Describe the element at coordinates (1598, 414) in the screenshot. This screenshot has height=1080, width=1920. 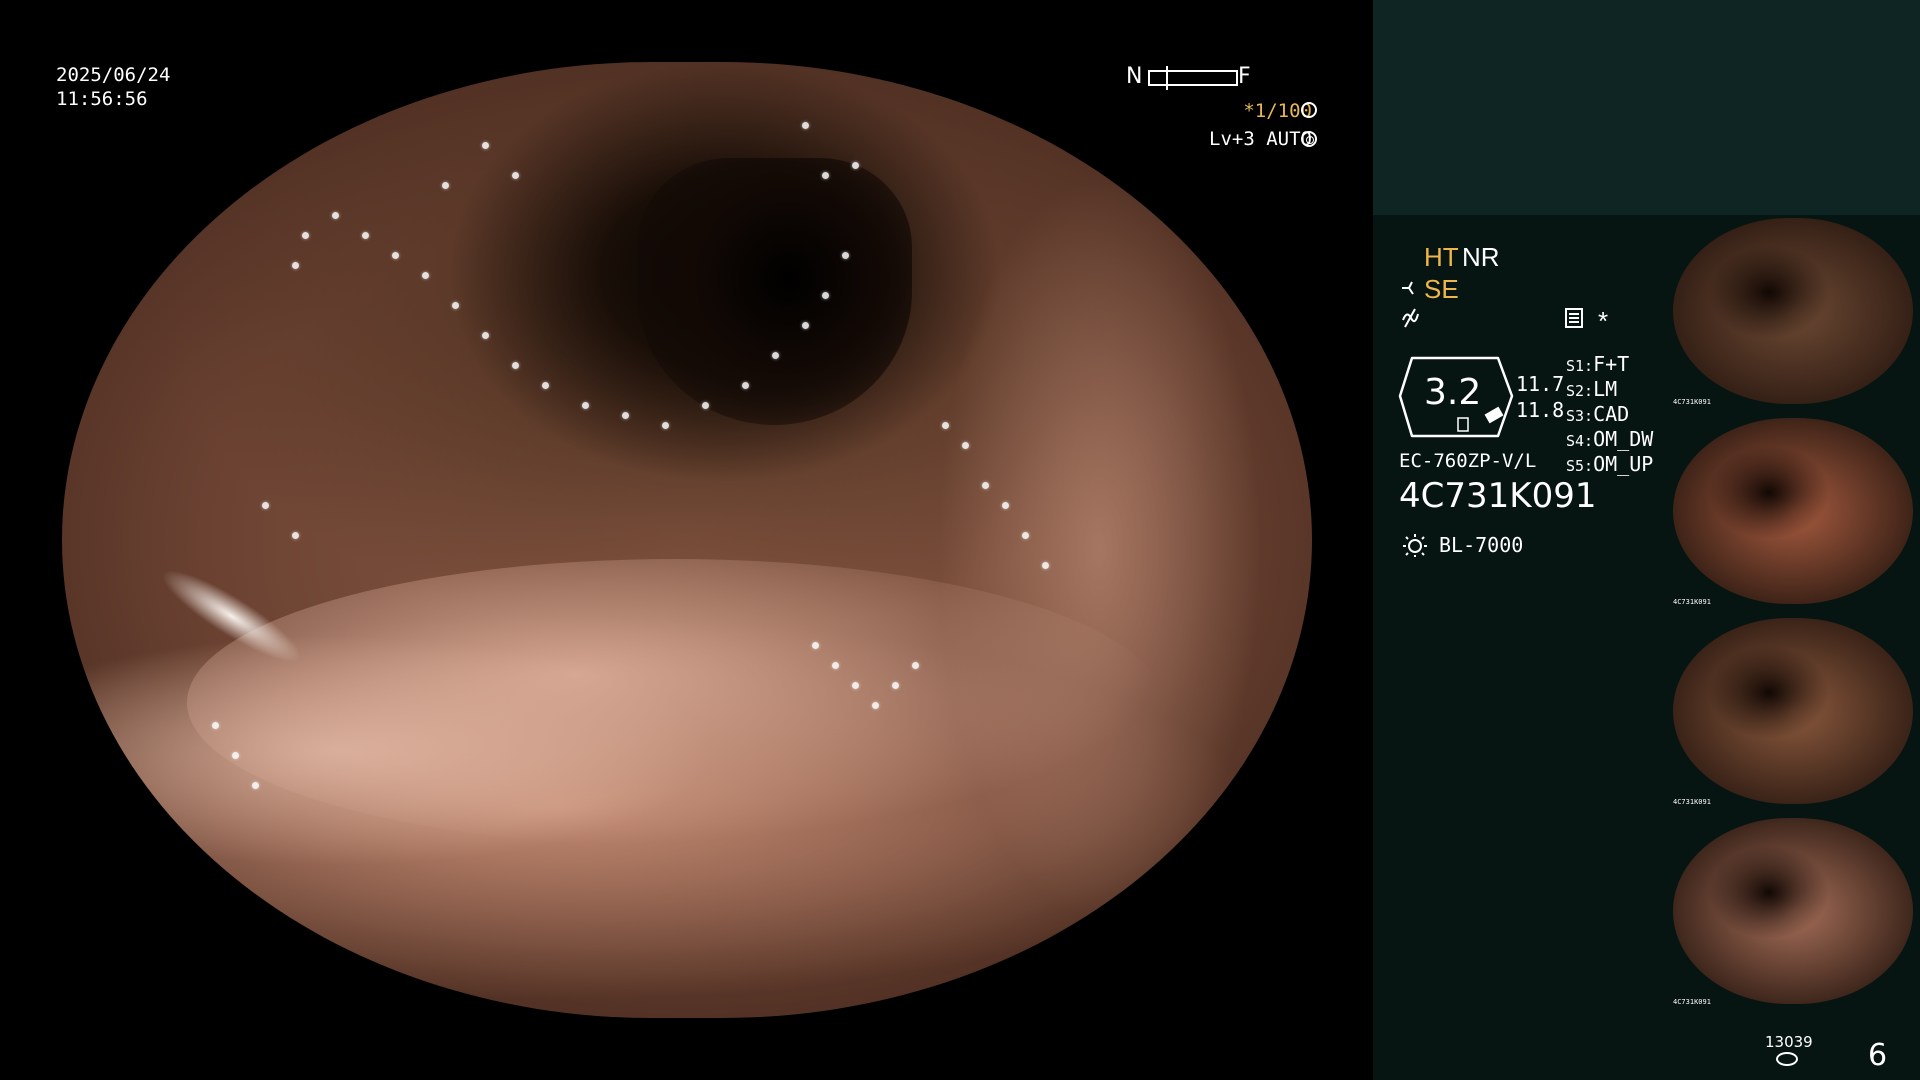
I see `setting-row: S3:CAD` at that location.